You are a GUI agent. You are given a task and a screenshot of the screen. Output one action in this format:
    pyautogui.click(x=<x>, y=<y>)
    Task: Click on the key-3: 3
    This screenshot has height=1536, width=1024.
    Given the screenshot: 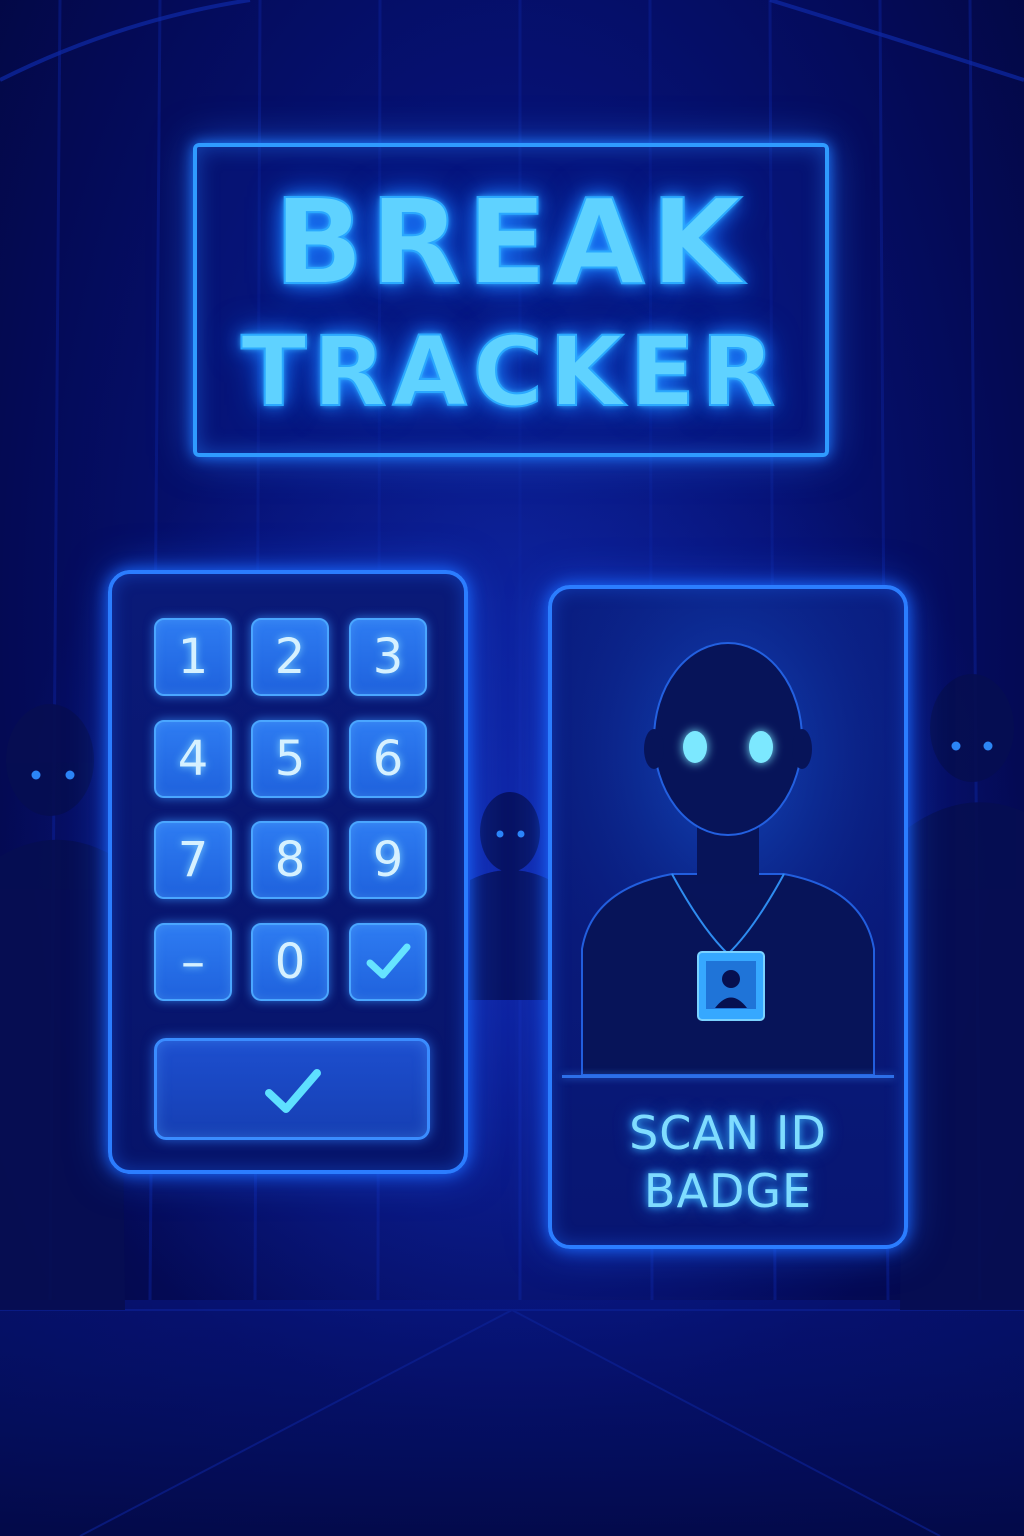 What is the action you would take?
    pyautogui.click(x=388, y=657)
    